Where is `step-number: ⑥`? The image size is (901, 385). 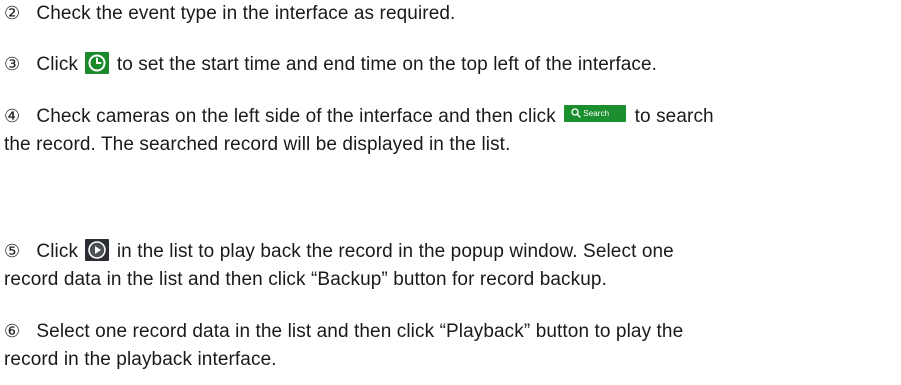 step-number: ⑥ is located at coordinates (12, 331).